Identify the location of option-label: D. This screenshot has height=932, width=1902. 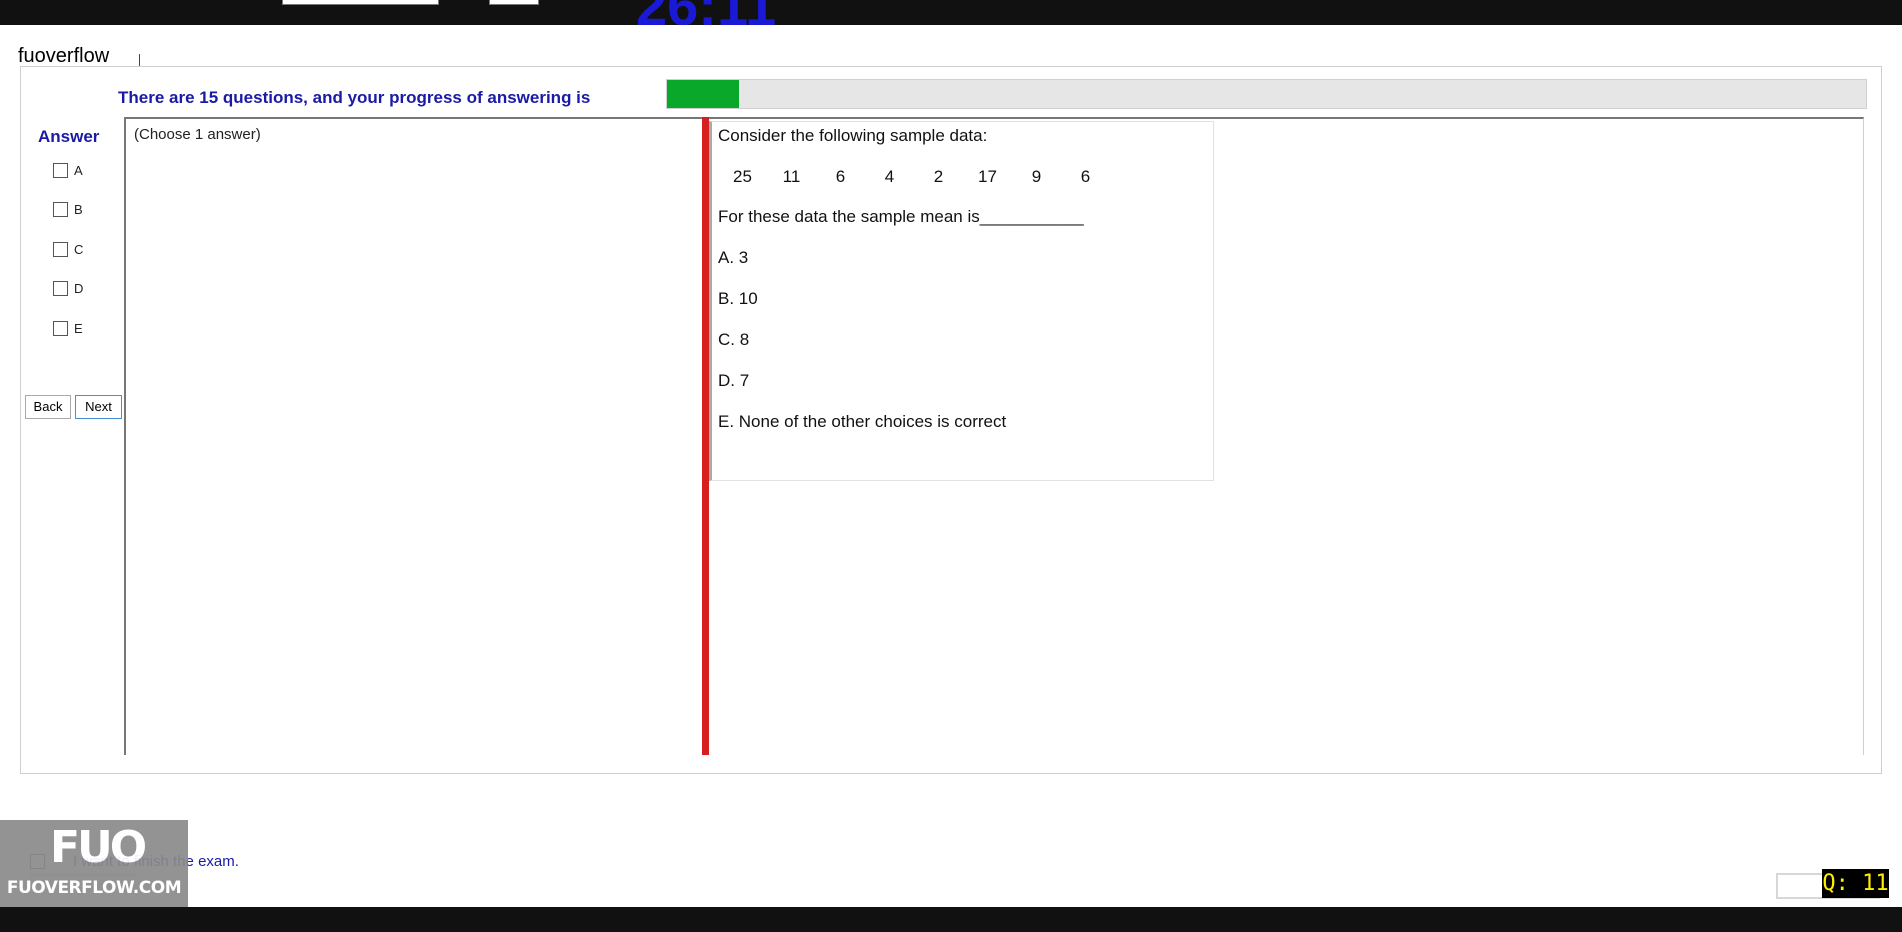
(79, 288).